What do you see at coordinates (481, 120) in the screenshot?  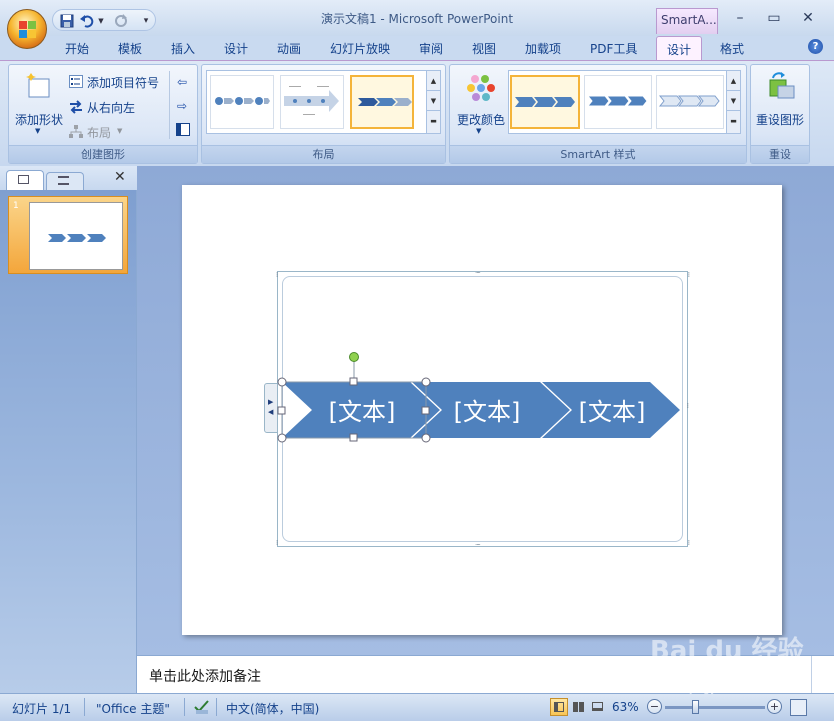 I see `change-colors-label: 更改颜色` at bounding box center [481, 120].